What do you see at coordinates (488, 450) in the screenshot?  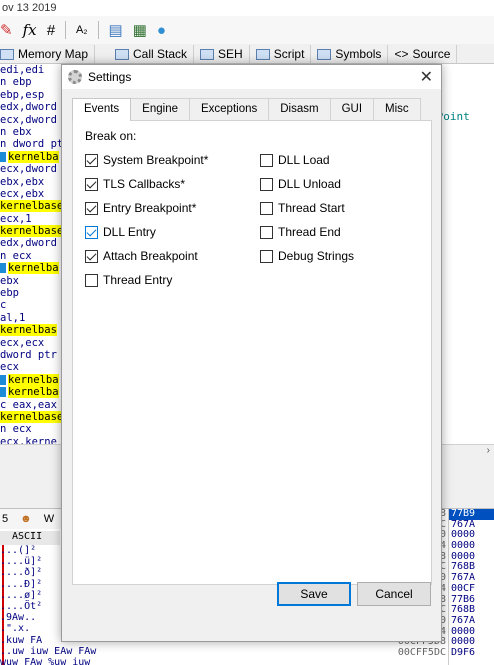 I see `scroll-right-icon: ›` at bounding box center [488, 450].